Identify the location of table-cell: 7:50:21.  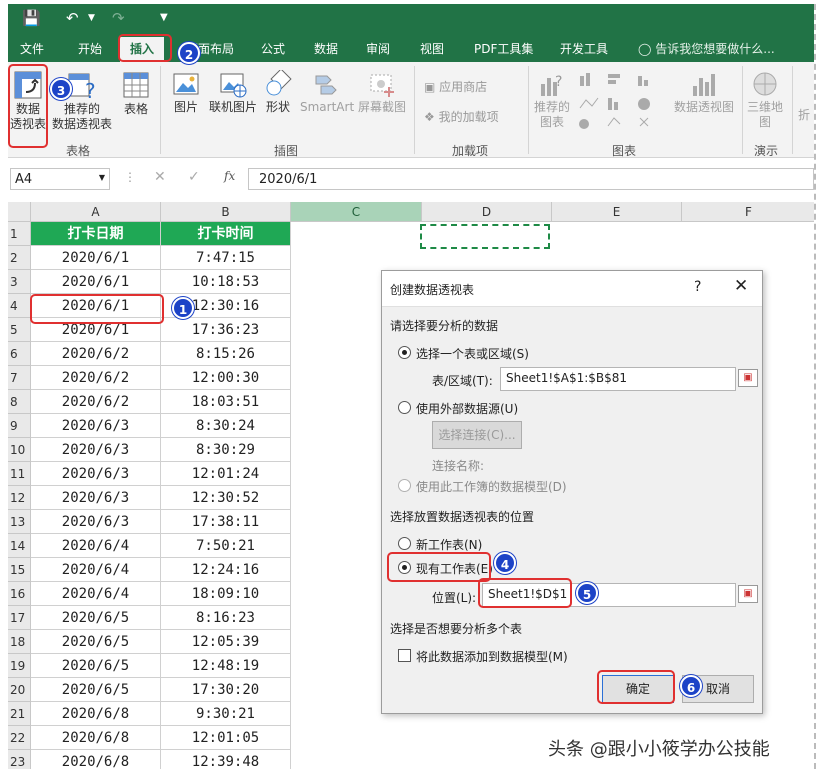
(226, 546).